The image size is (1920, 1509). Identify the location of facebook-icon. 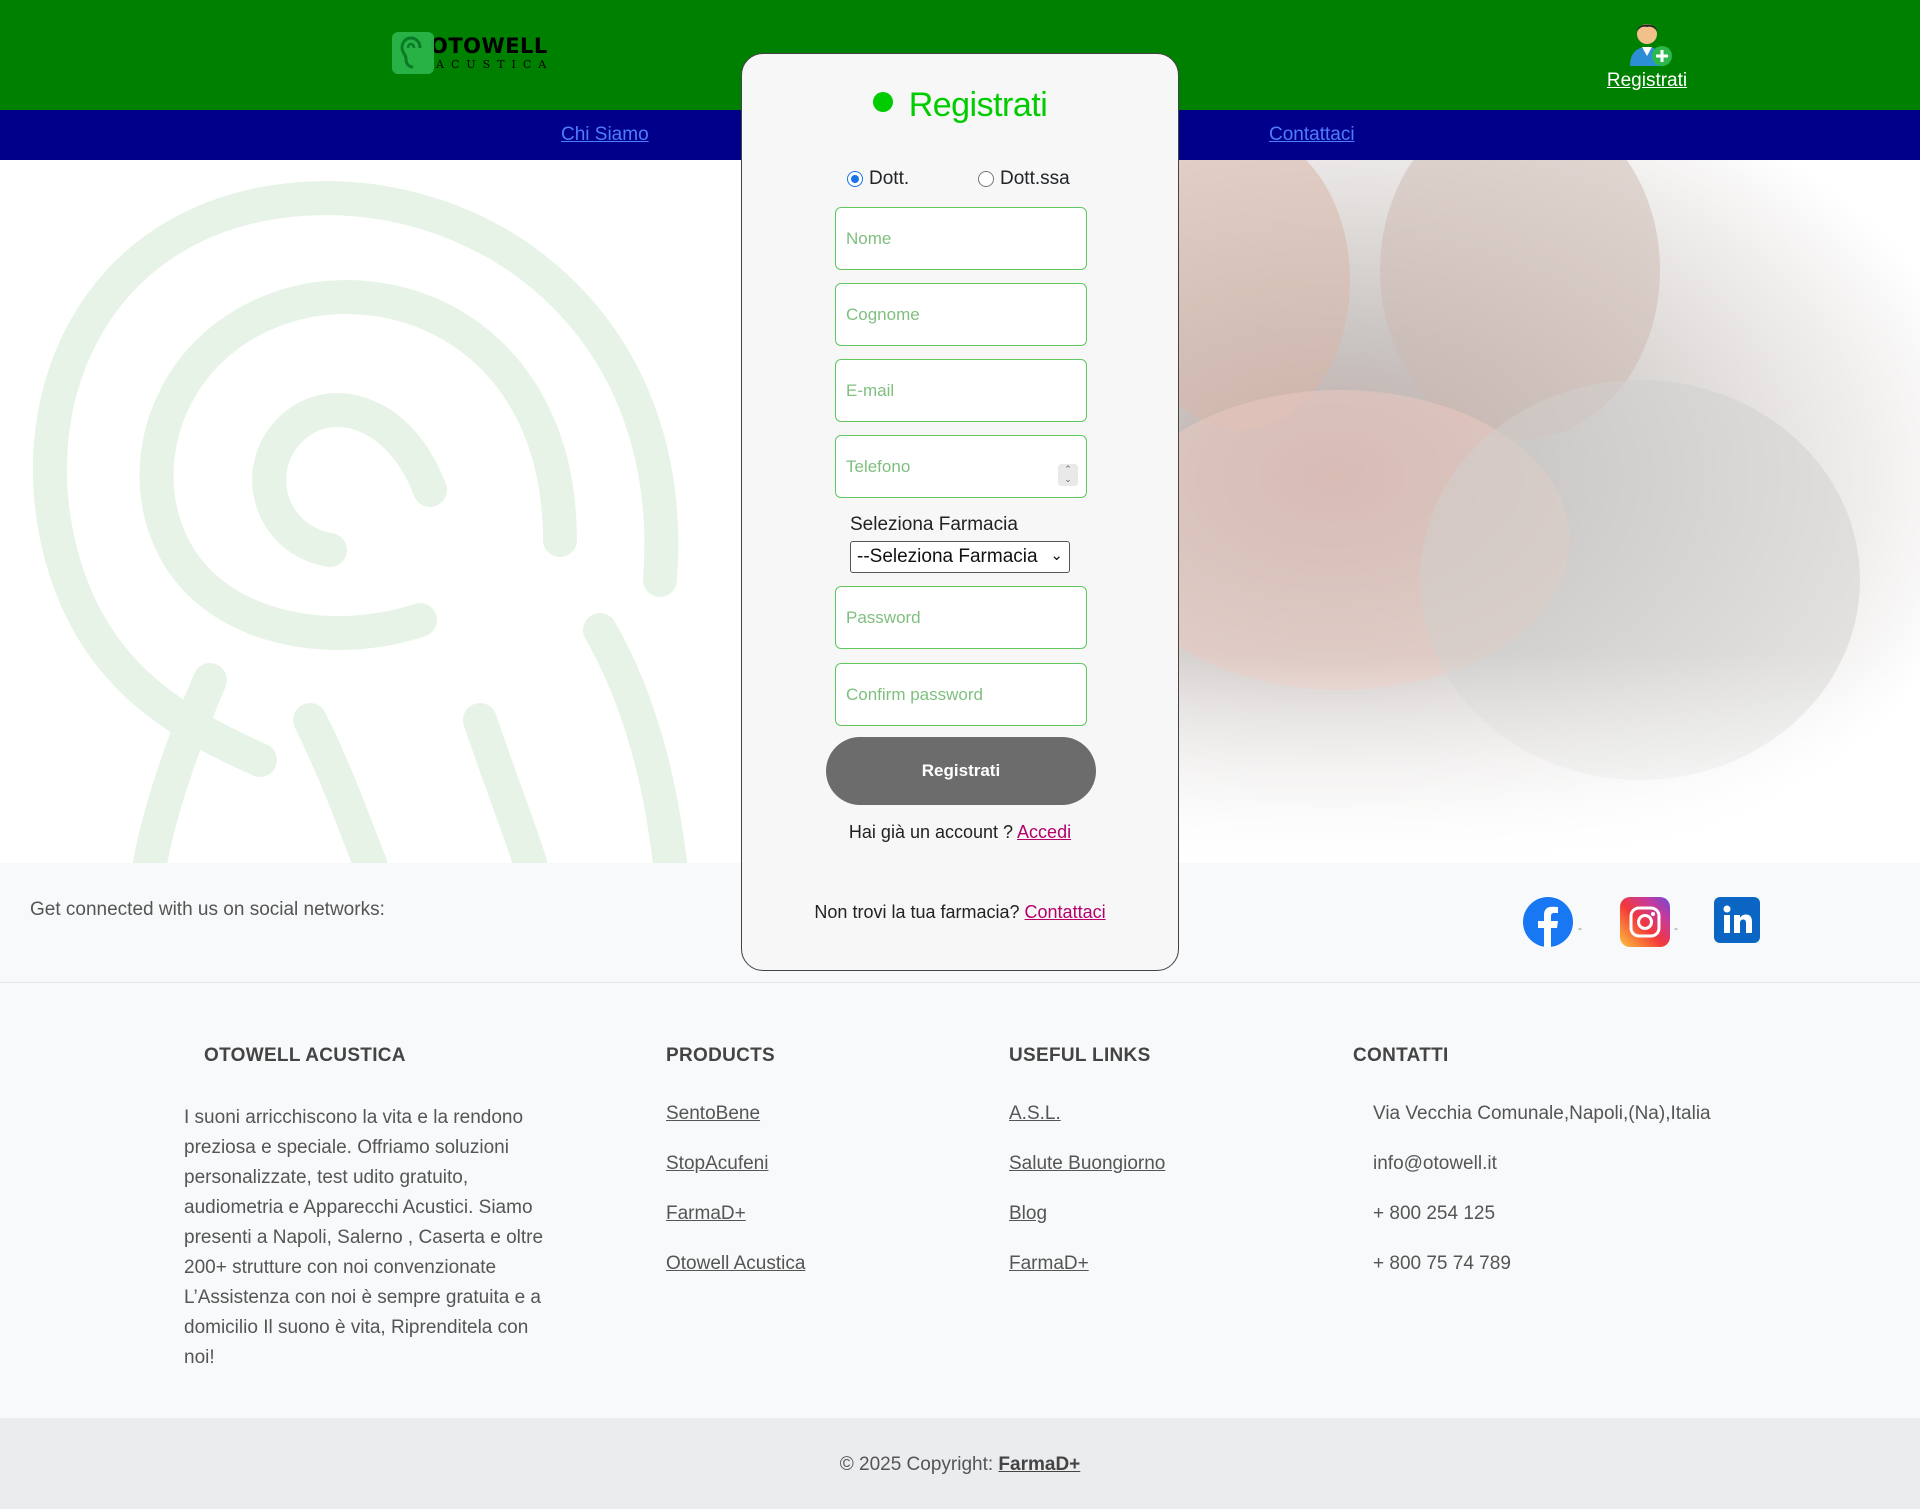
(1548, 922).